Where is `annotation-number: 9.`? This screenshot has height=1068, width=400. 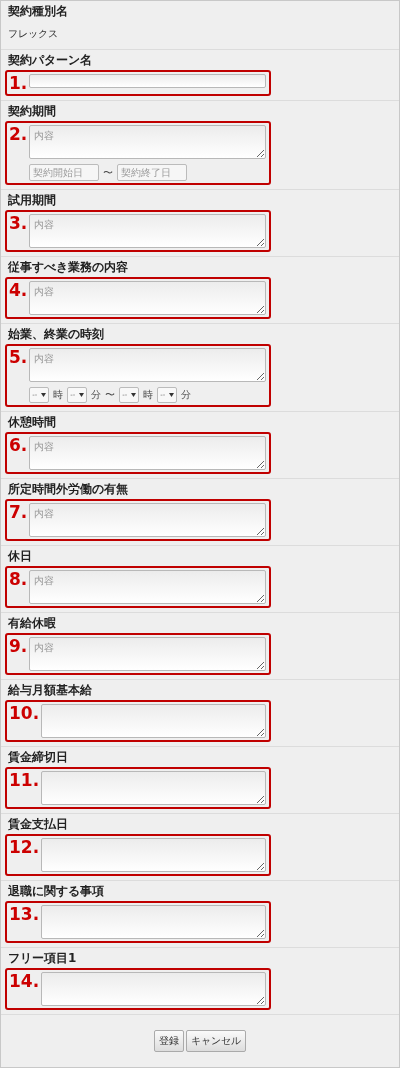 annotation-number: 9. is located at coordinates (18, 646).